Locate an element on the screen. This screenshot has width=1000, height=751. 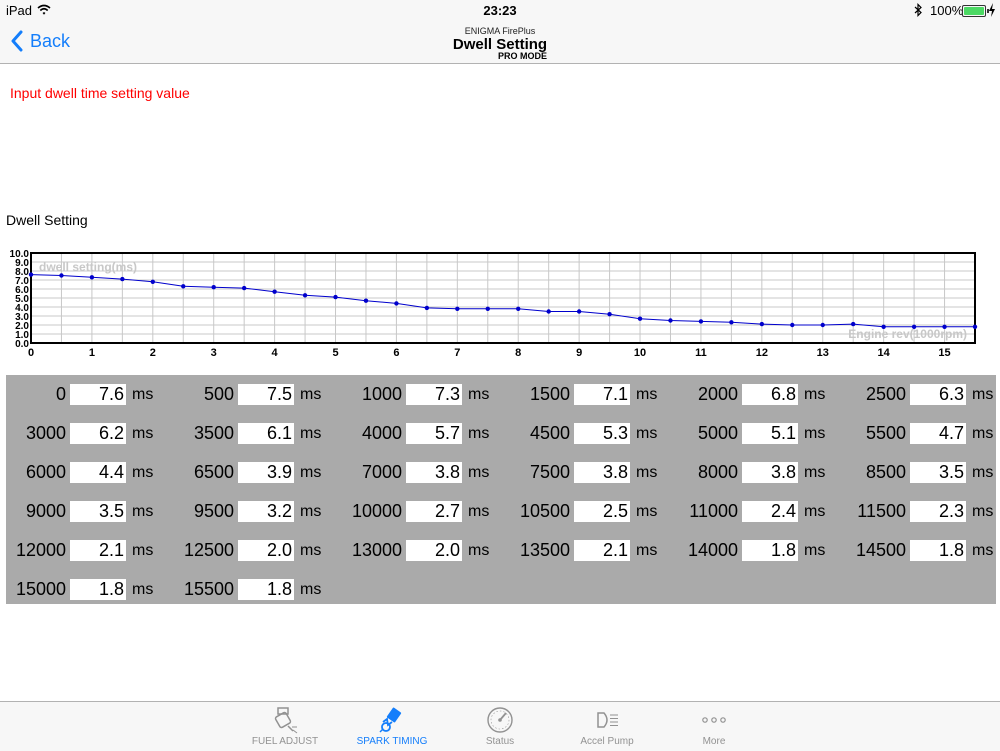
dwell-value-field: 7.3 is located at coordinates (434, 394).